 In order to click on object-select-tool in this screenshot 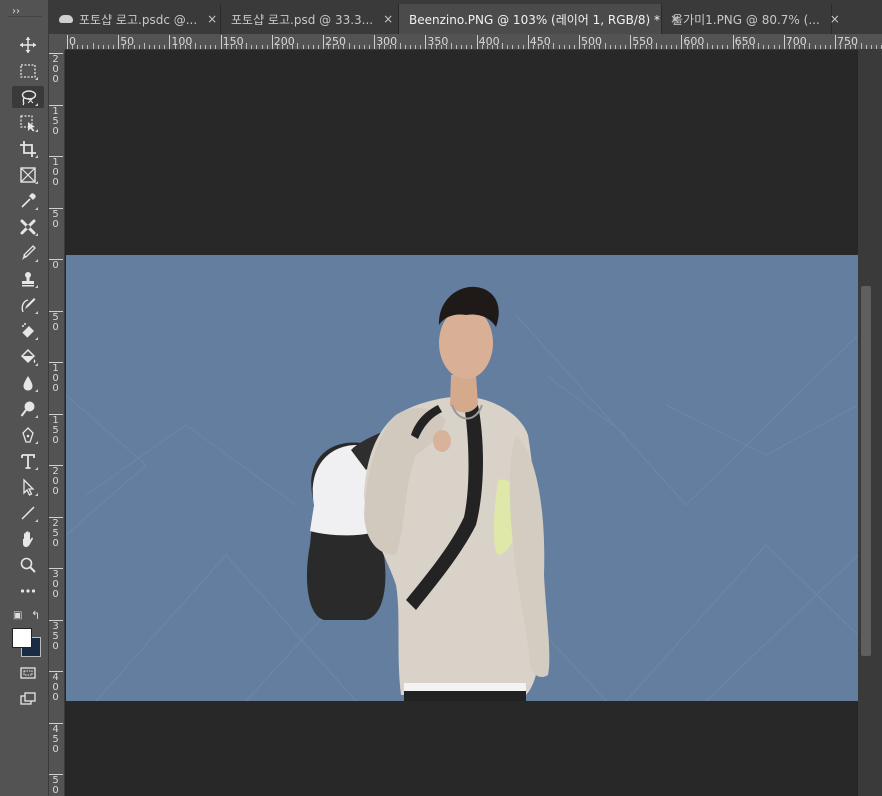, I will do `click(28, 123)`.